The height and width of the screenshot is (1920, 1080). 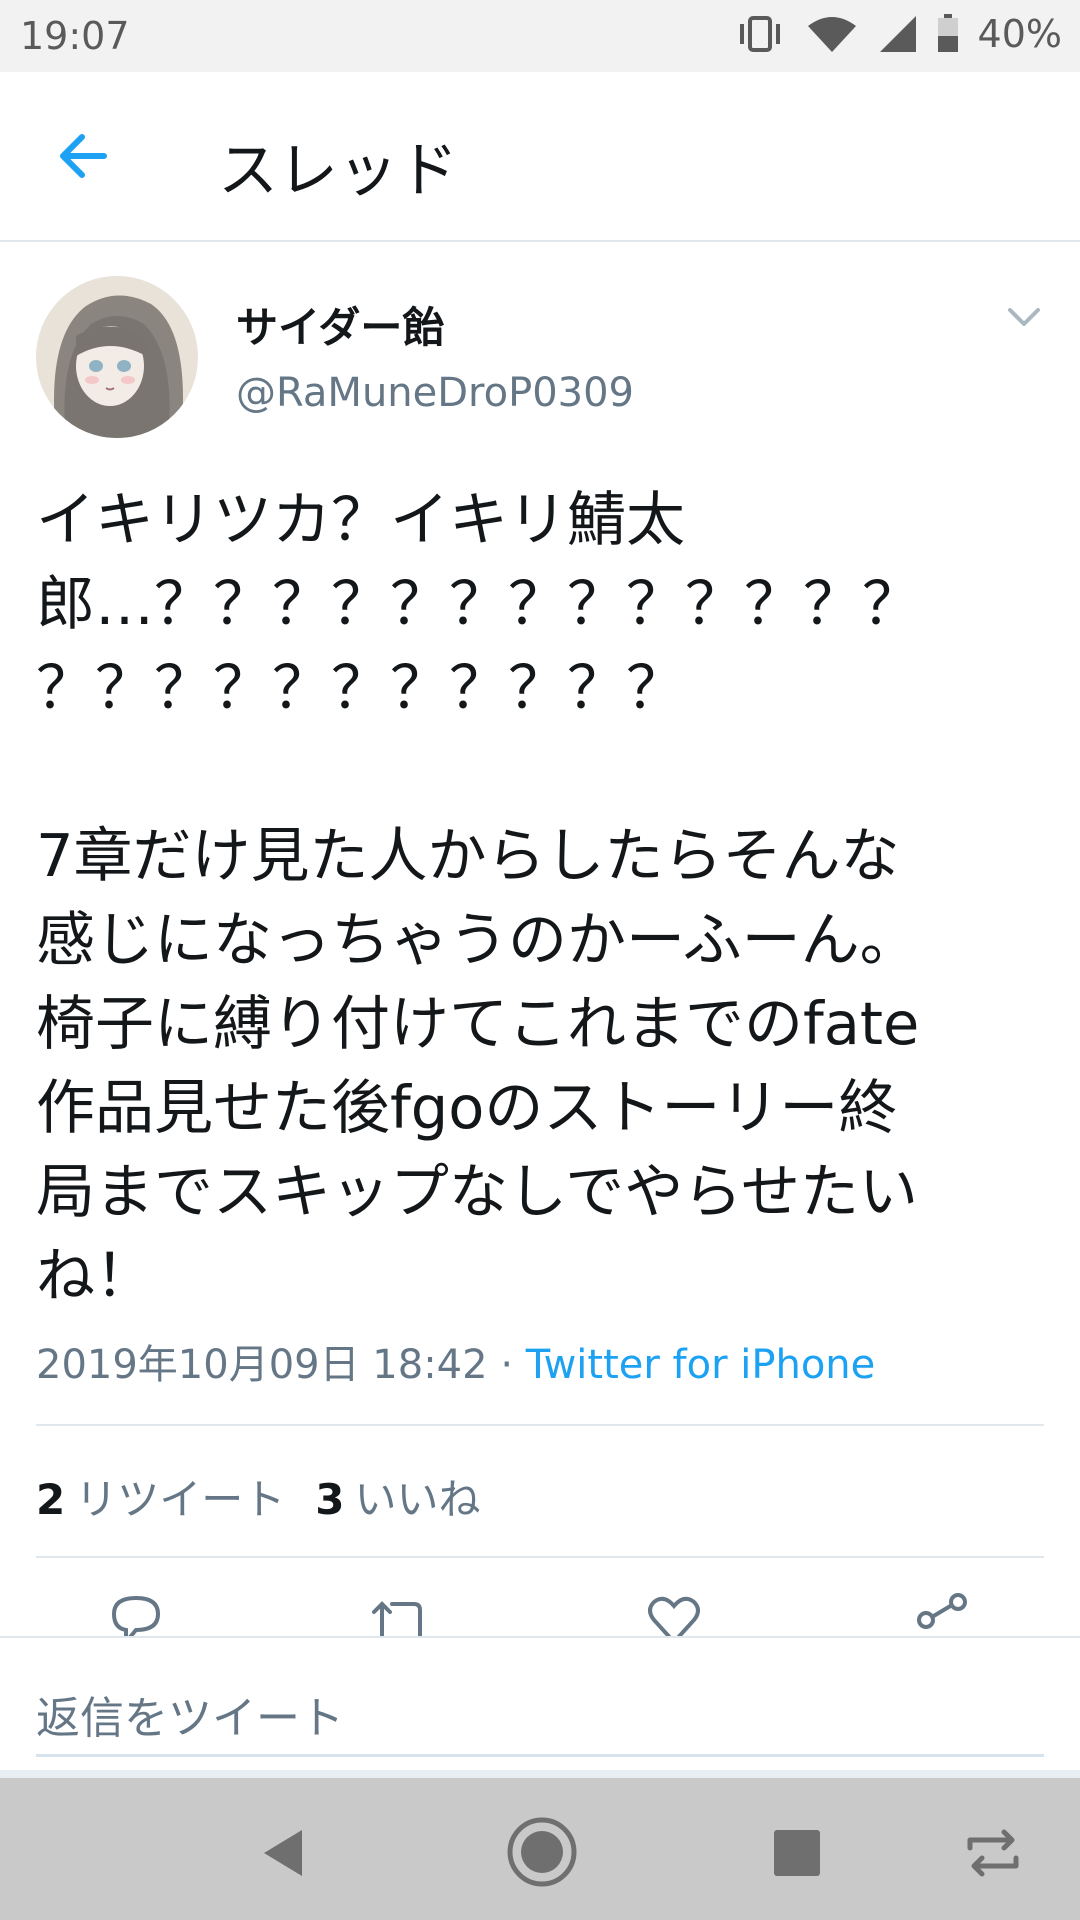 I want to click on back-arrow-icon, so click(x=84, y=156).